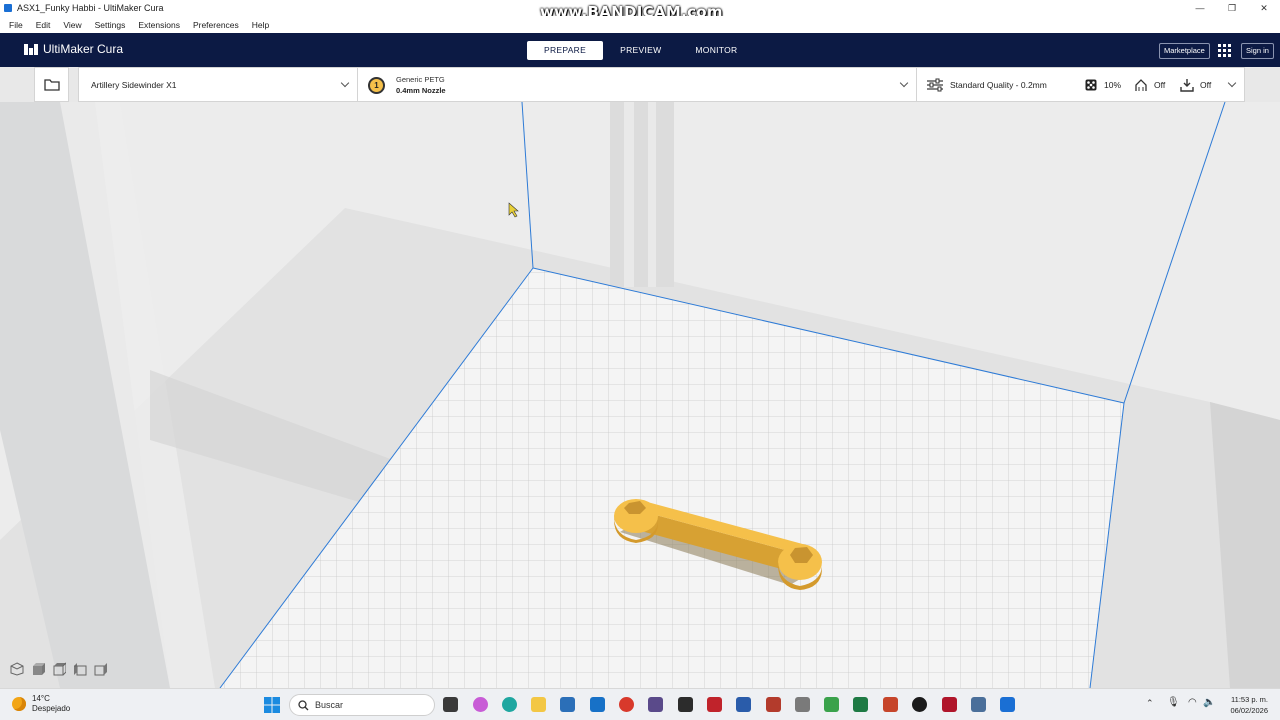 The height and width of the screenshot is (720, 1280). Describe the element at coordinates (43, 25) in the screenshot. I see `menu-edit: Edit` at that location.